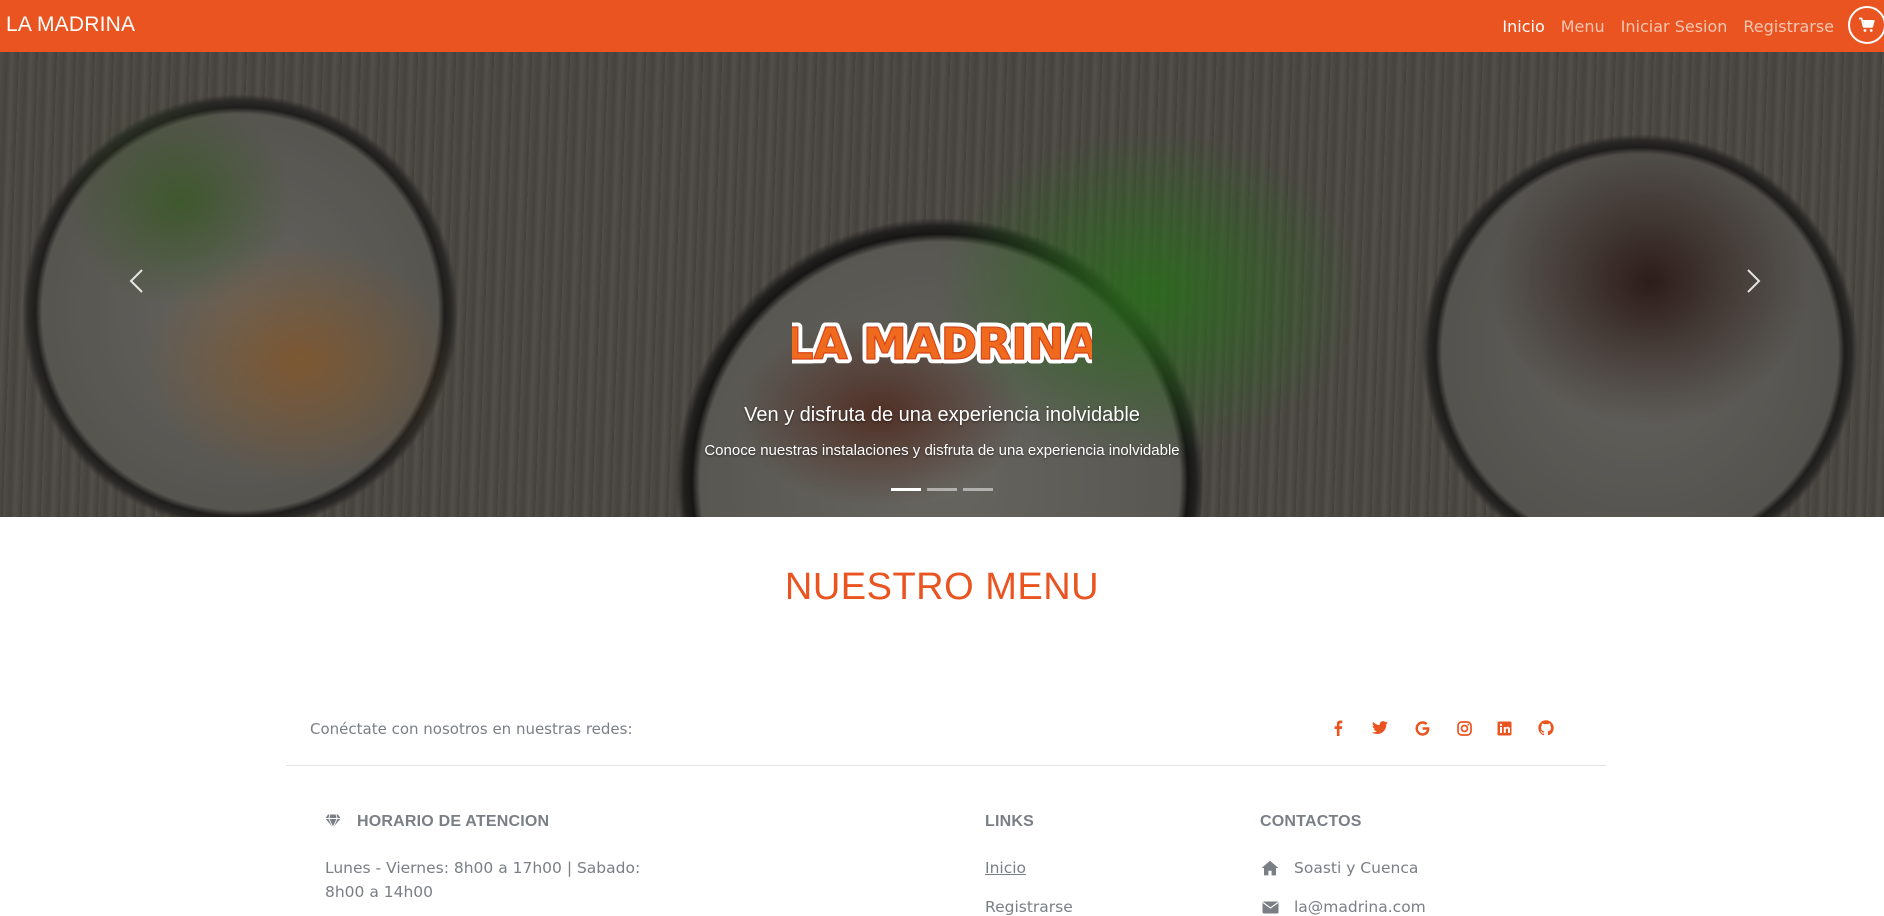  I want to click on horario-line-1: Lunes - Viernes: 8h00 a 17h00 | Sabado:, so click(483, 868).